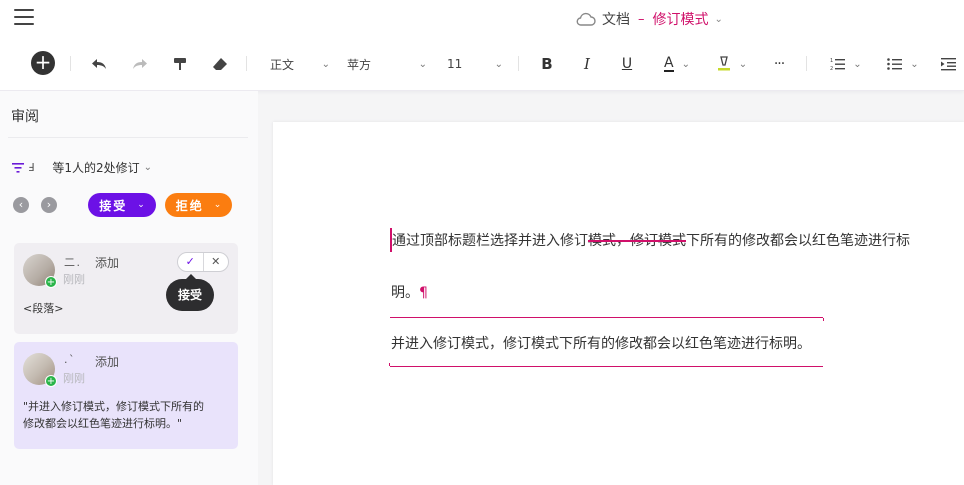 The height and width of the screenshot is (485, 964). I want to click on bold-button: B, so click(547, 64).